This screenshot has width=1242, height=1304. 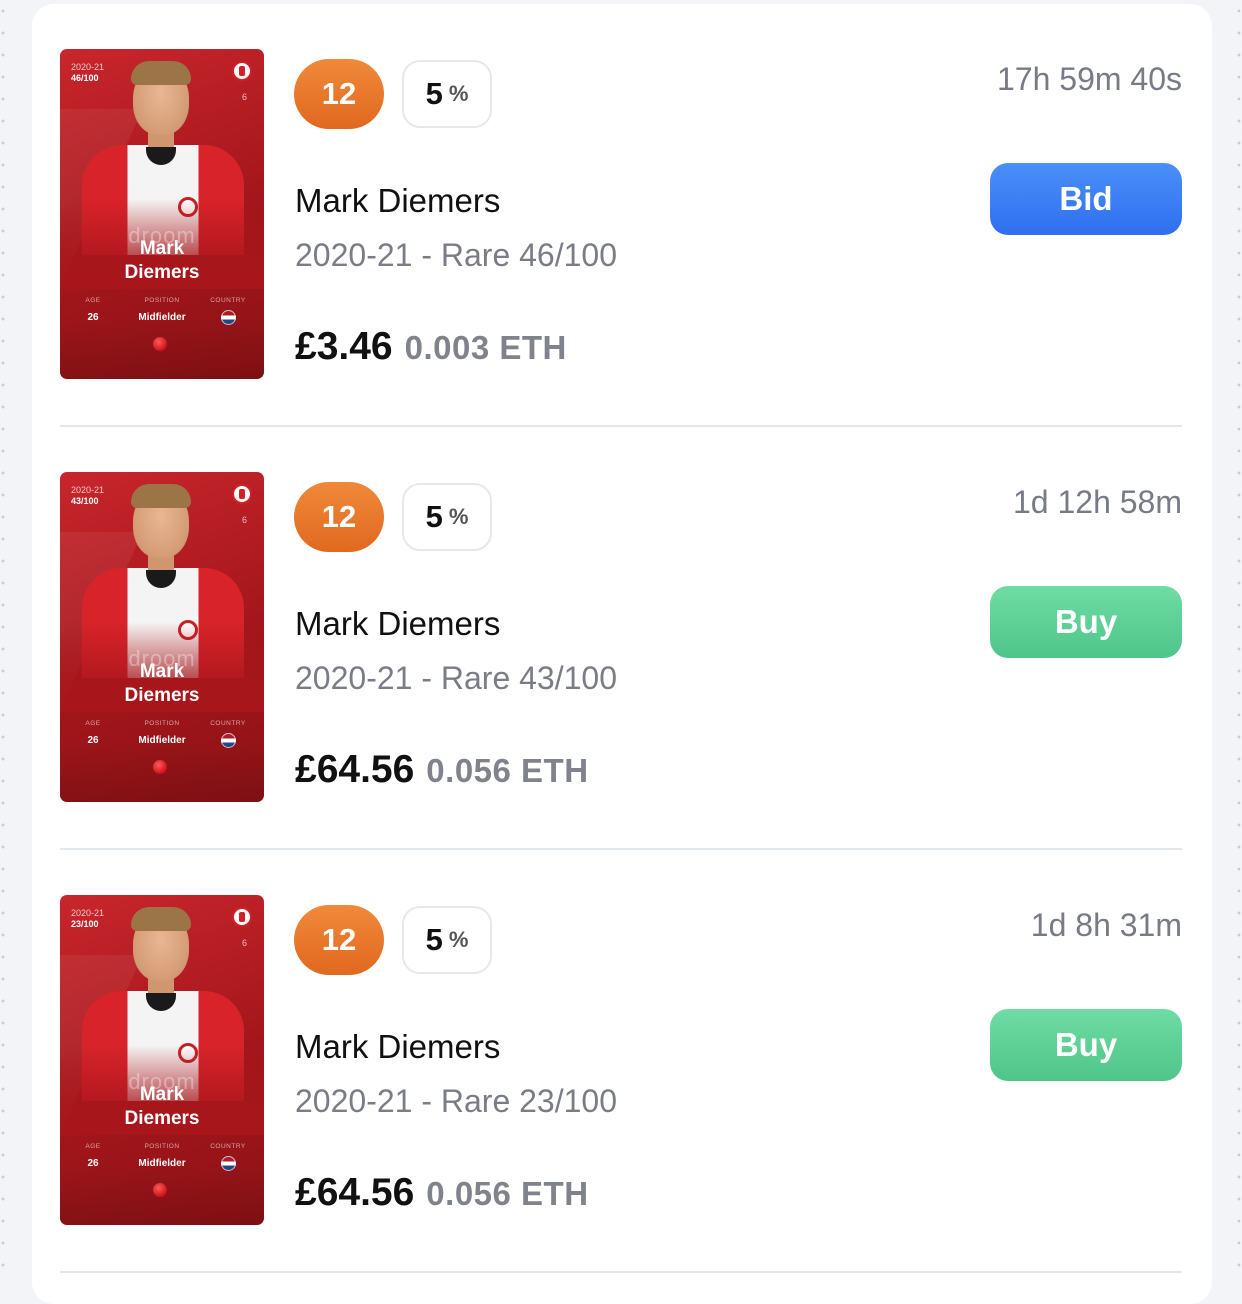 I want to click on card-season: 2020-21 43/100, so click(x=87, y=496).